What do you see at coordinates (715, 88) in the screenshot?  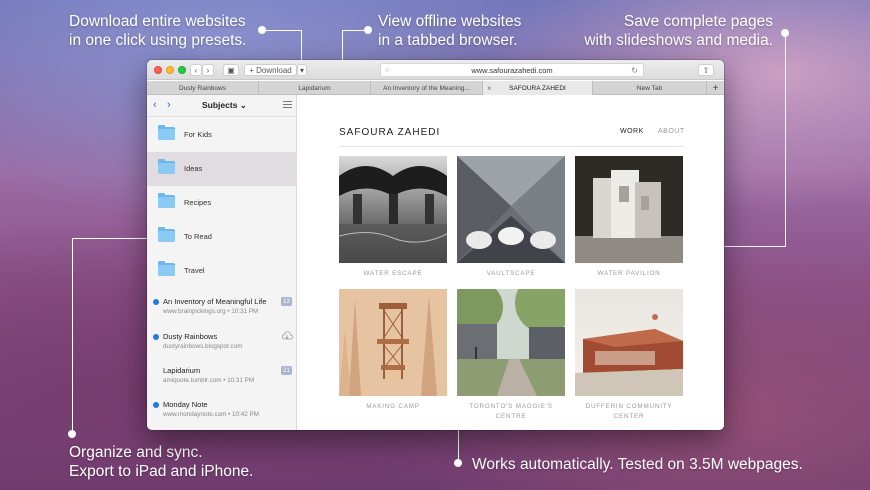 I see `new-tab-plus-icon: +` at bounding box center [715, 88].